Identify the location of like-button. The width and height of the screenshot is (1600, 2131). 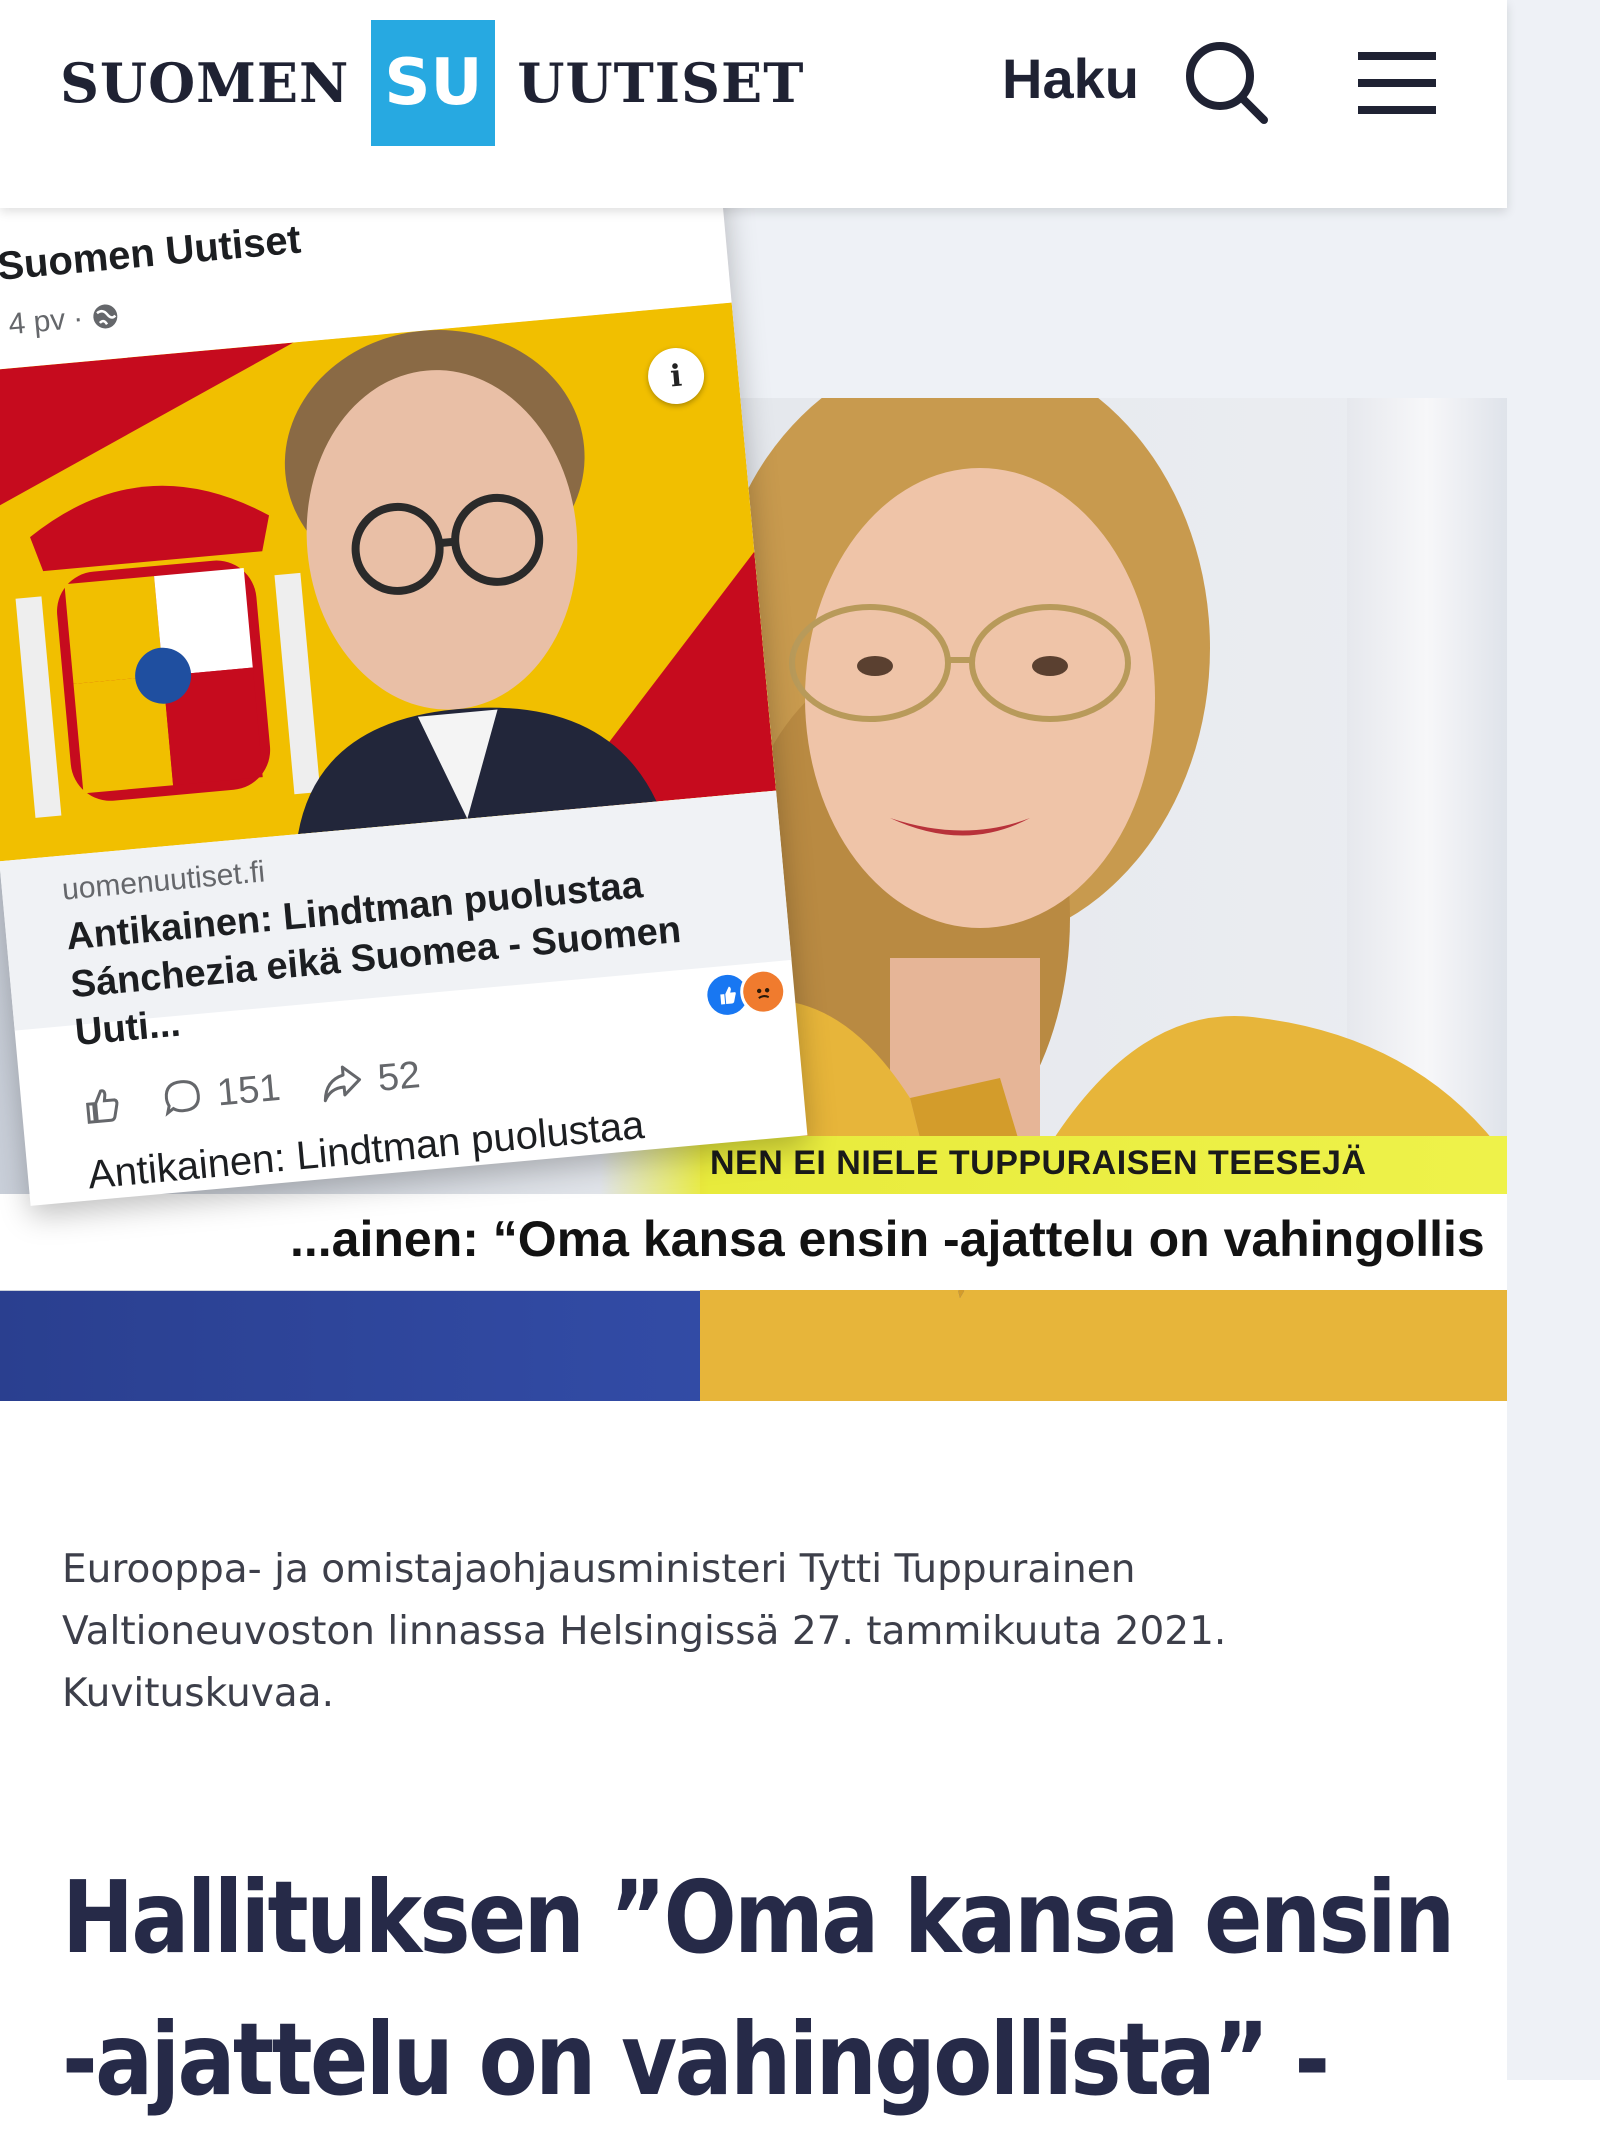
(101, 1104).